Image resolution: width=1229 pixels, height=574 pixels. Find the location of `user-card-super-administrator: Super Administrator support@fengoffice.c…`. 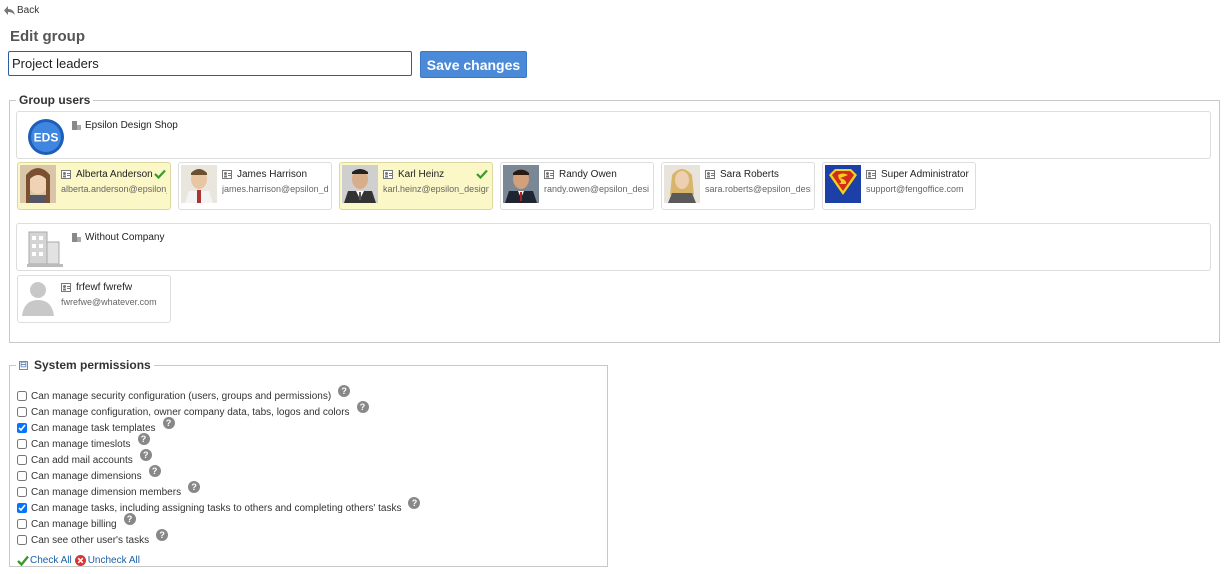

user-card-super-administrator: Super Administrator support@fengoffice.c… is located at coordinates (899, 186).